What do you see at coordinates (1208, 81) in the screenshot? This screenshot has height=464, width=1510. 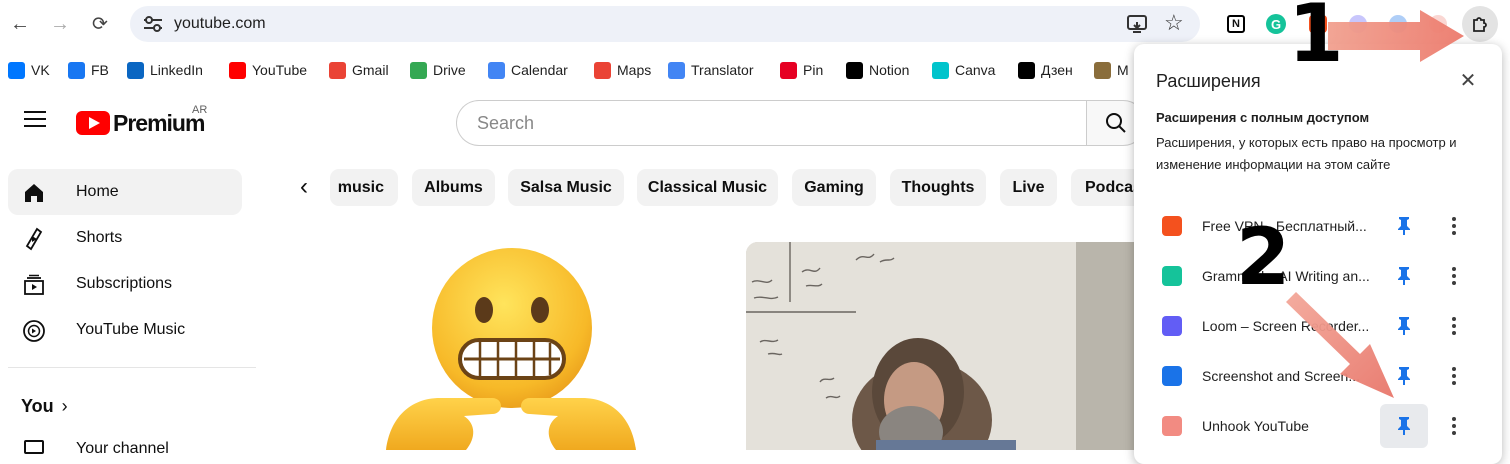 I see `extensions-panel-title: Расширения` at bounding box center [1208, 81].